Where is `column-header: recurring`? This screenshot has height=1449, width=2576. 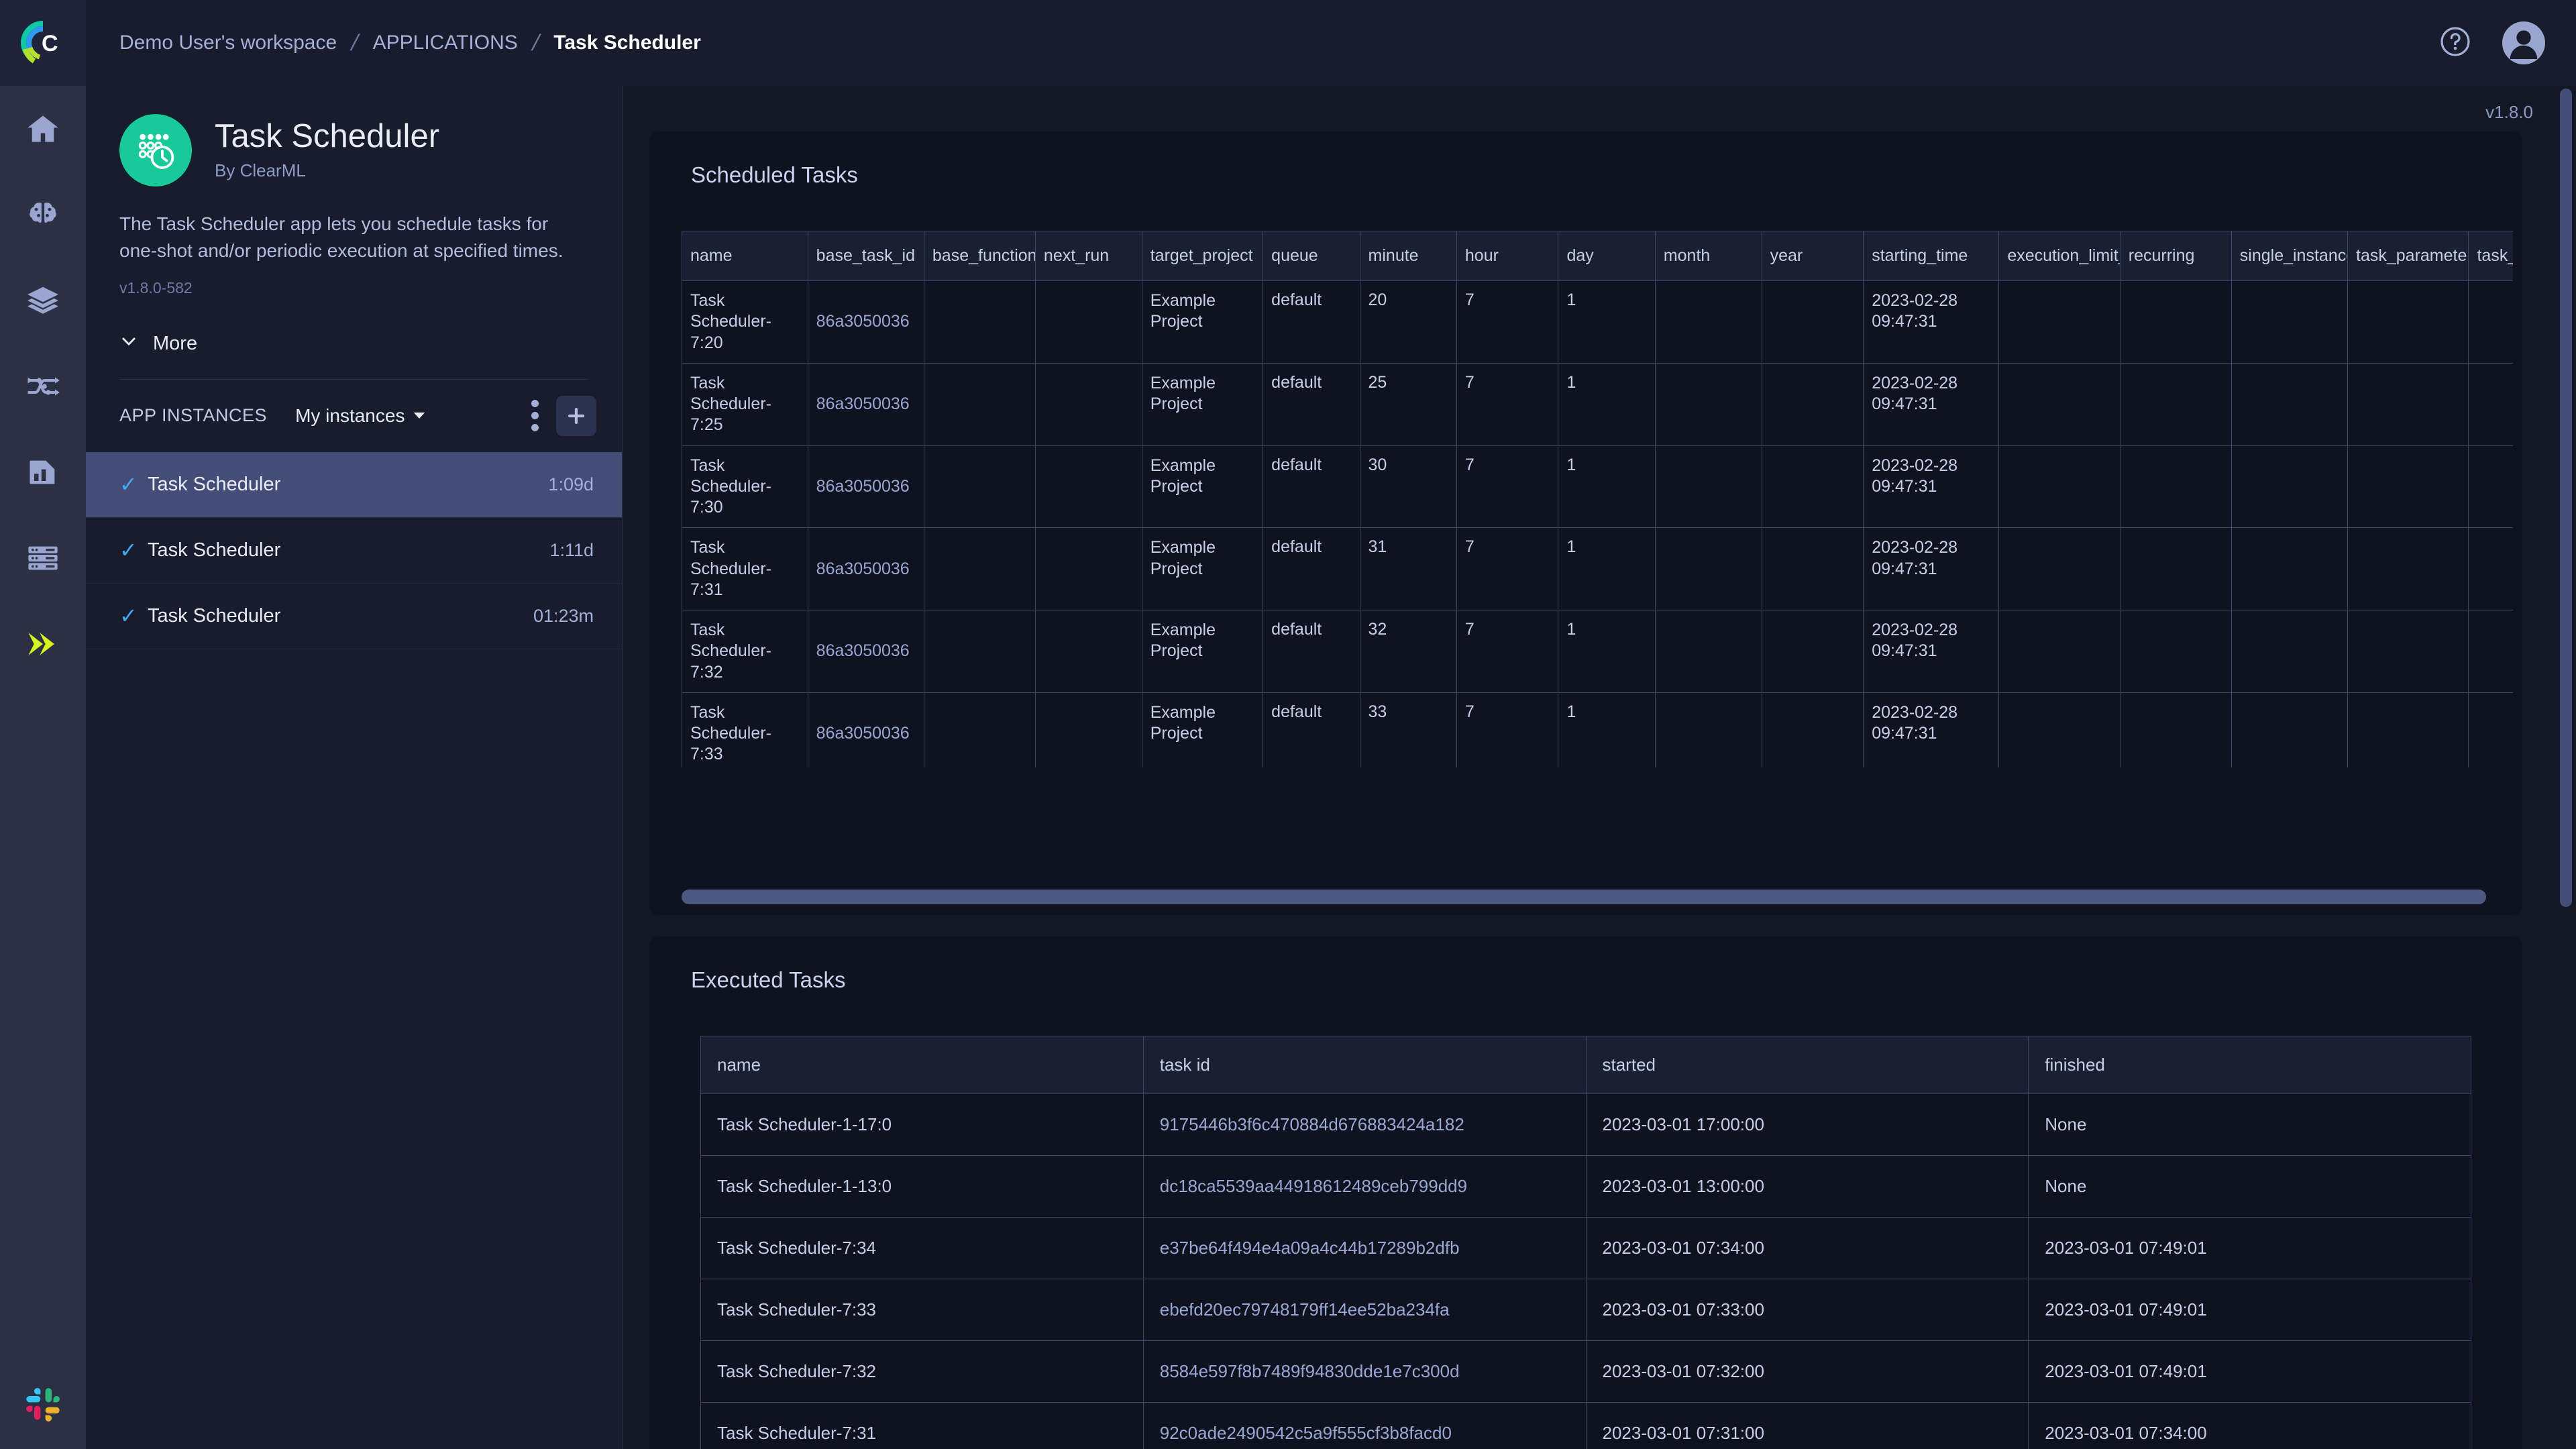
column-header: recurring is located at coordinates (2175, 256).